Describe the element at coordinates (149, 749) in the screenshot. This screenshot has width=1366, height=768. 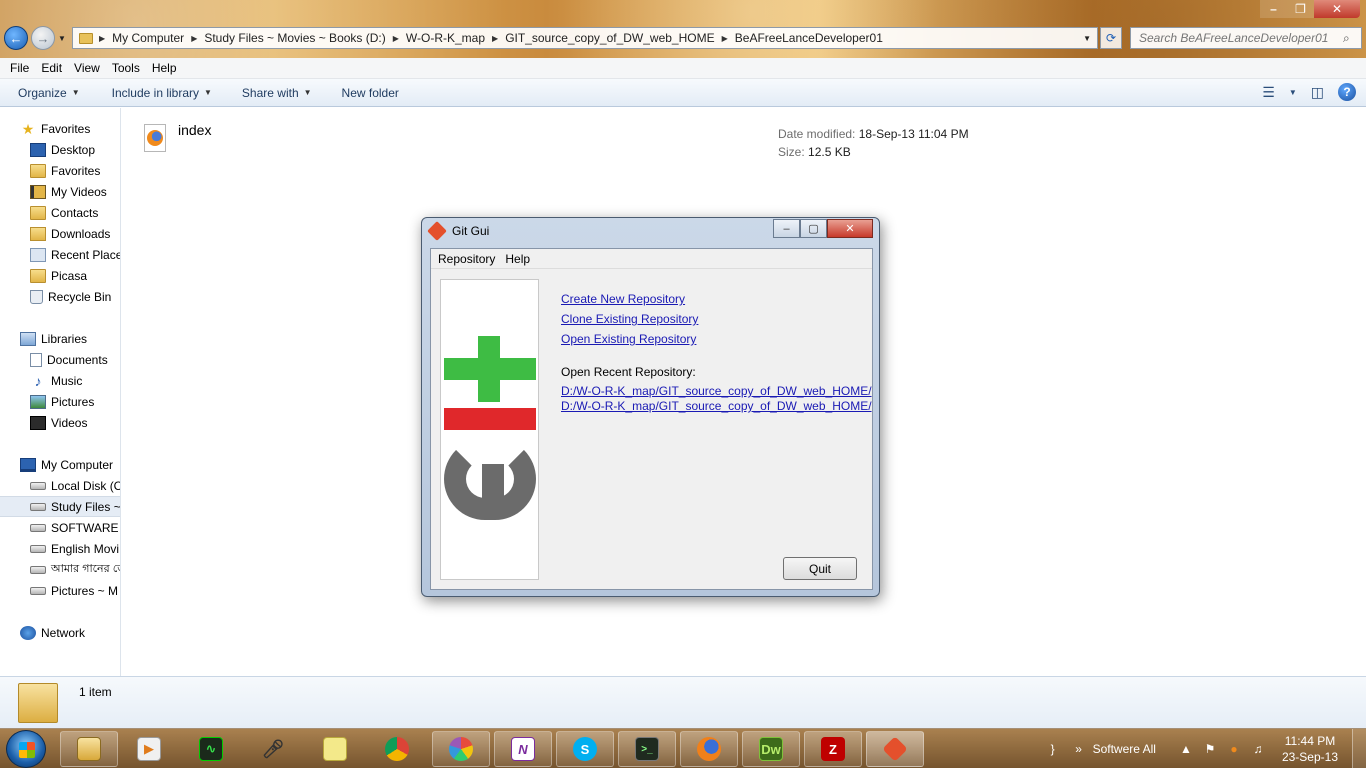
I see `taskbar-media-player: ▶` at that location.